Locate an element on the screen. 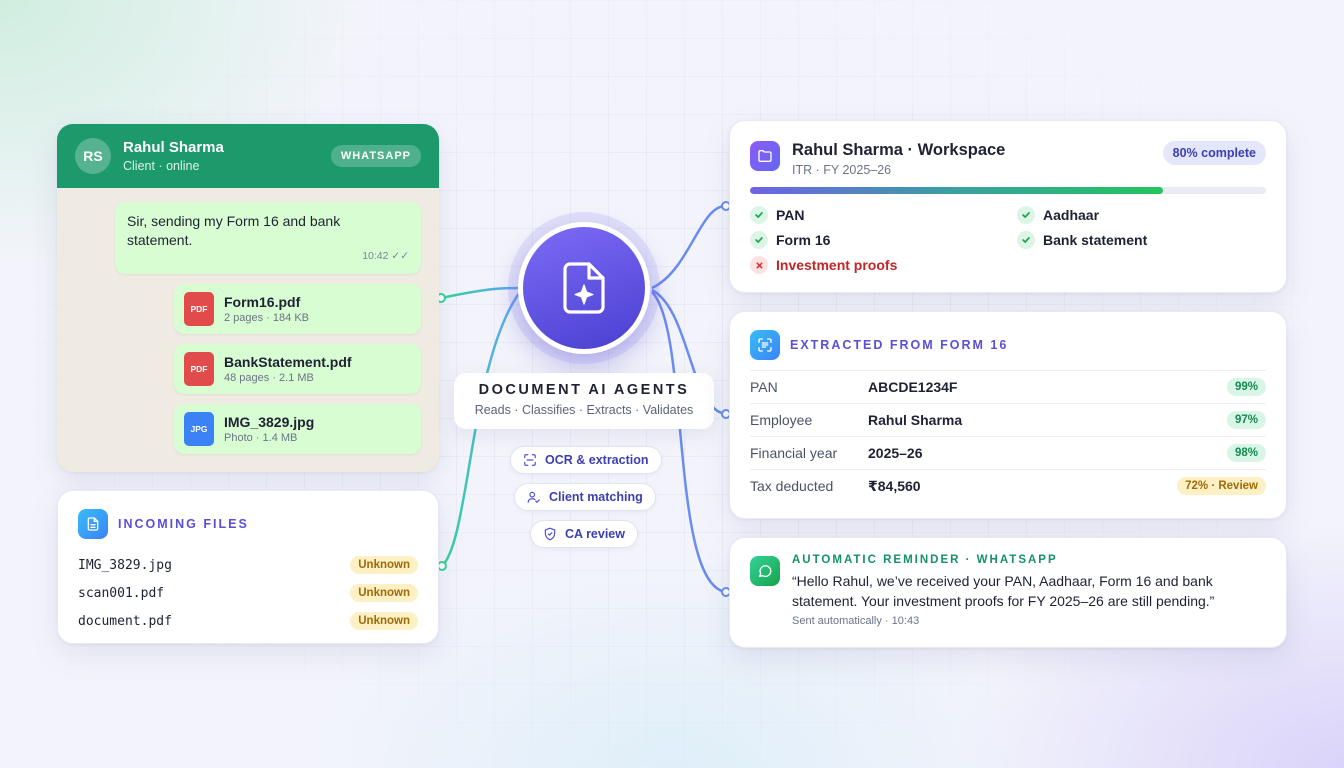 The height and width of the screenshot is (768, 1344). checklist-item-investment-proofs: Investment proofs is located at coordinates (883, 265).